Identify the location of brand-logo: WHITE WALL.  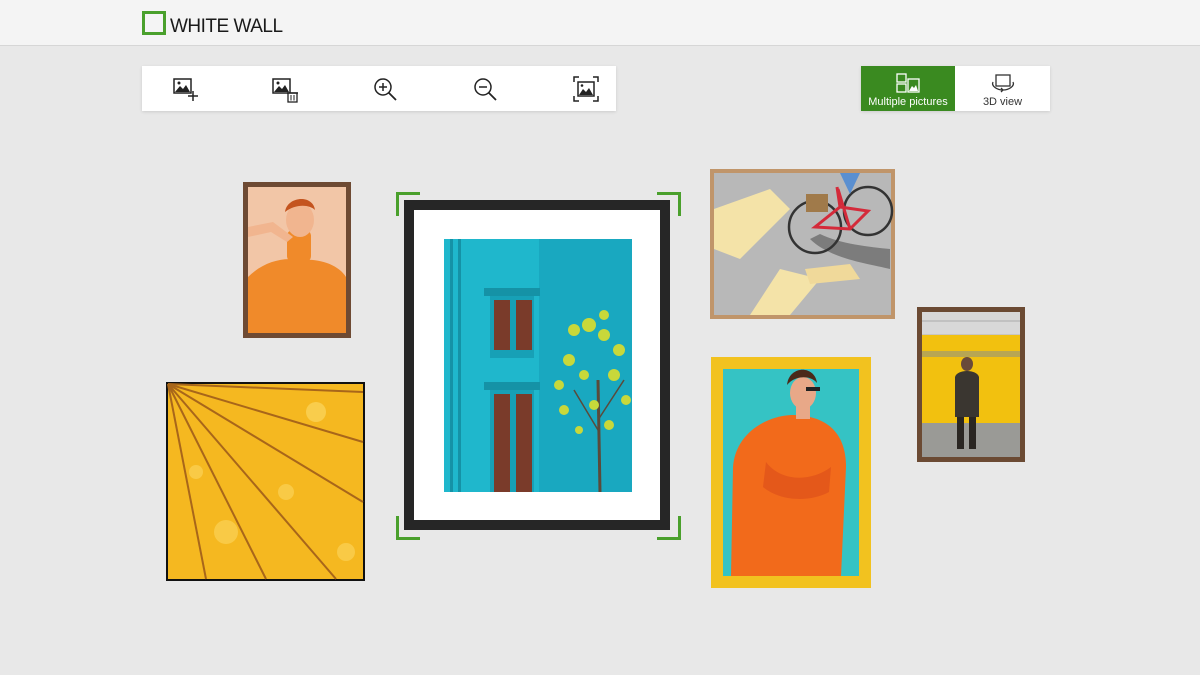
(212, 24).